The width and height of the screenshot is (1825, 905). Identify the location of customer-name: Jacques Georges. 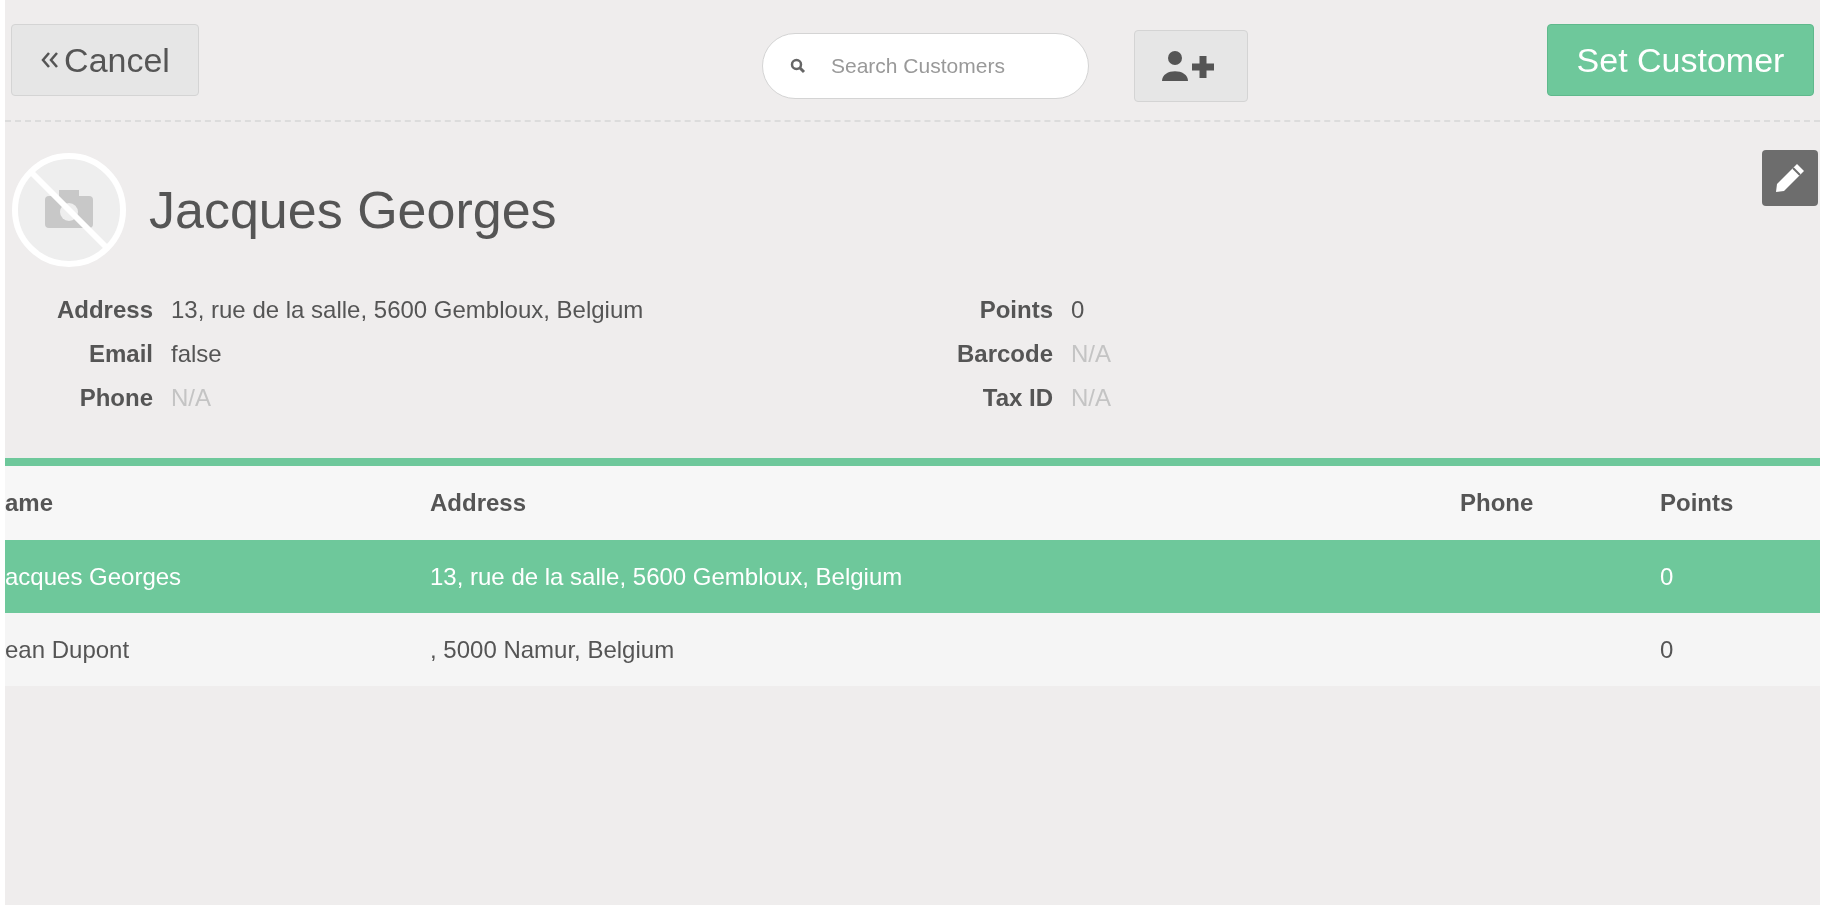
(353, 210).